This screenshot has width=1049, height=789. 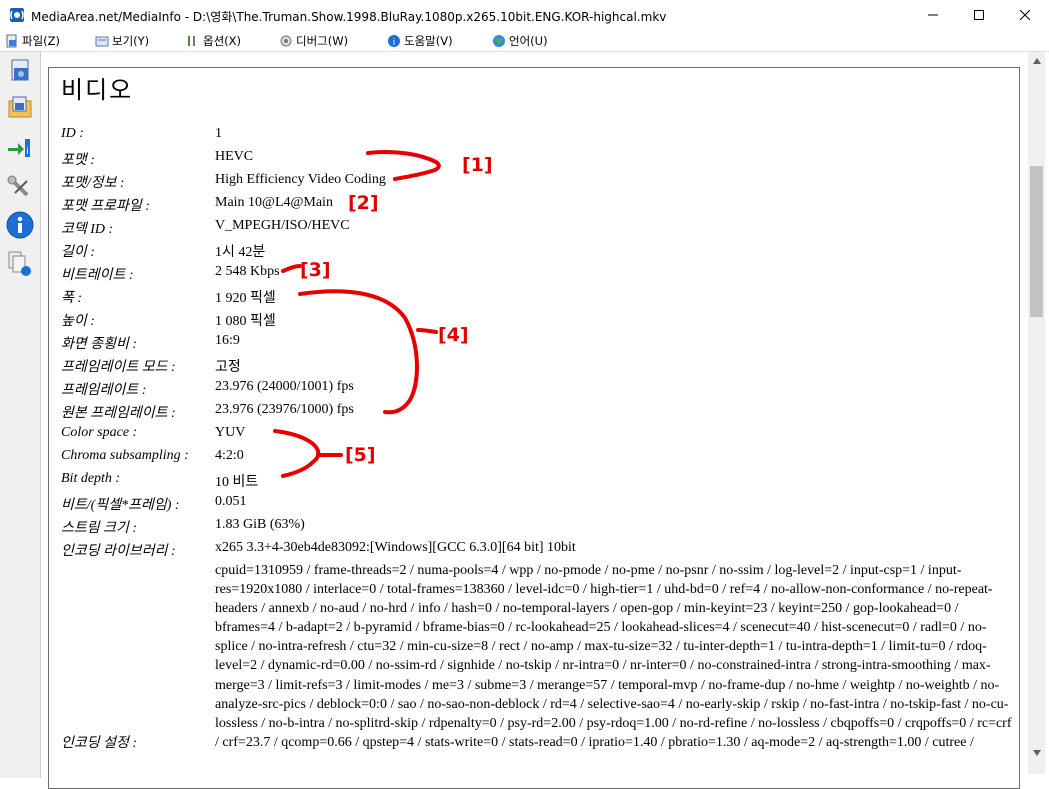 I want to click on info-label: 프레임레이트 :, so click(x=104, y=390).